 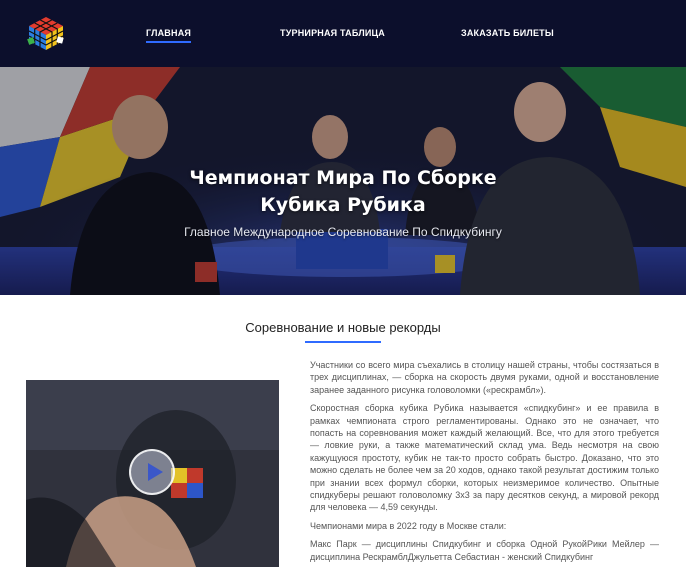 What do you see at coordinates (169, 35) in the screenshot?
I see `nav-home: ГЛАВНАЯ` at bounding box center [169, 35].